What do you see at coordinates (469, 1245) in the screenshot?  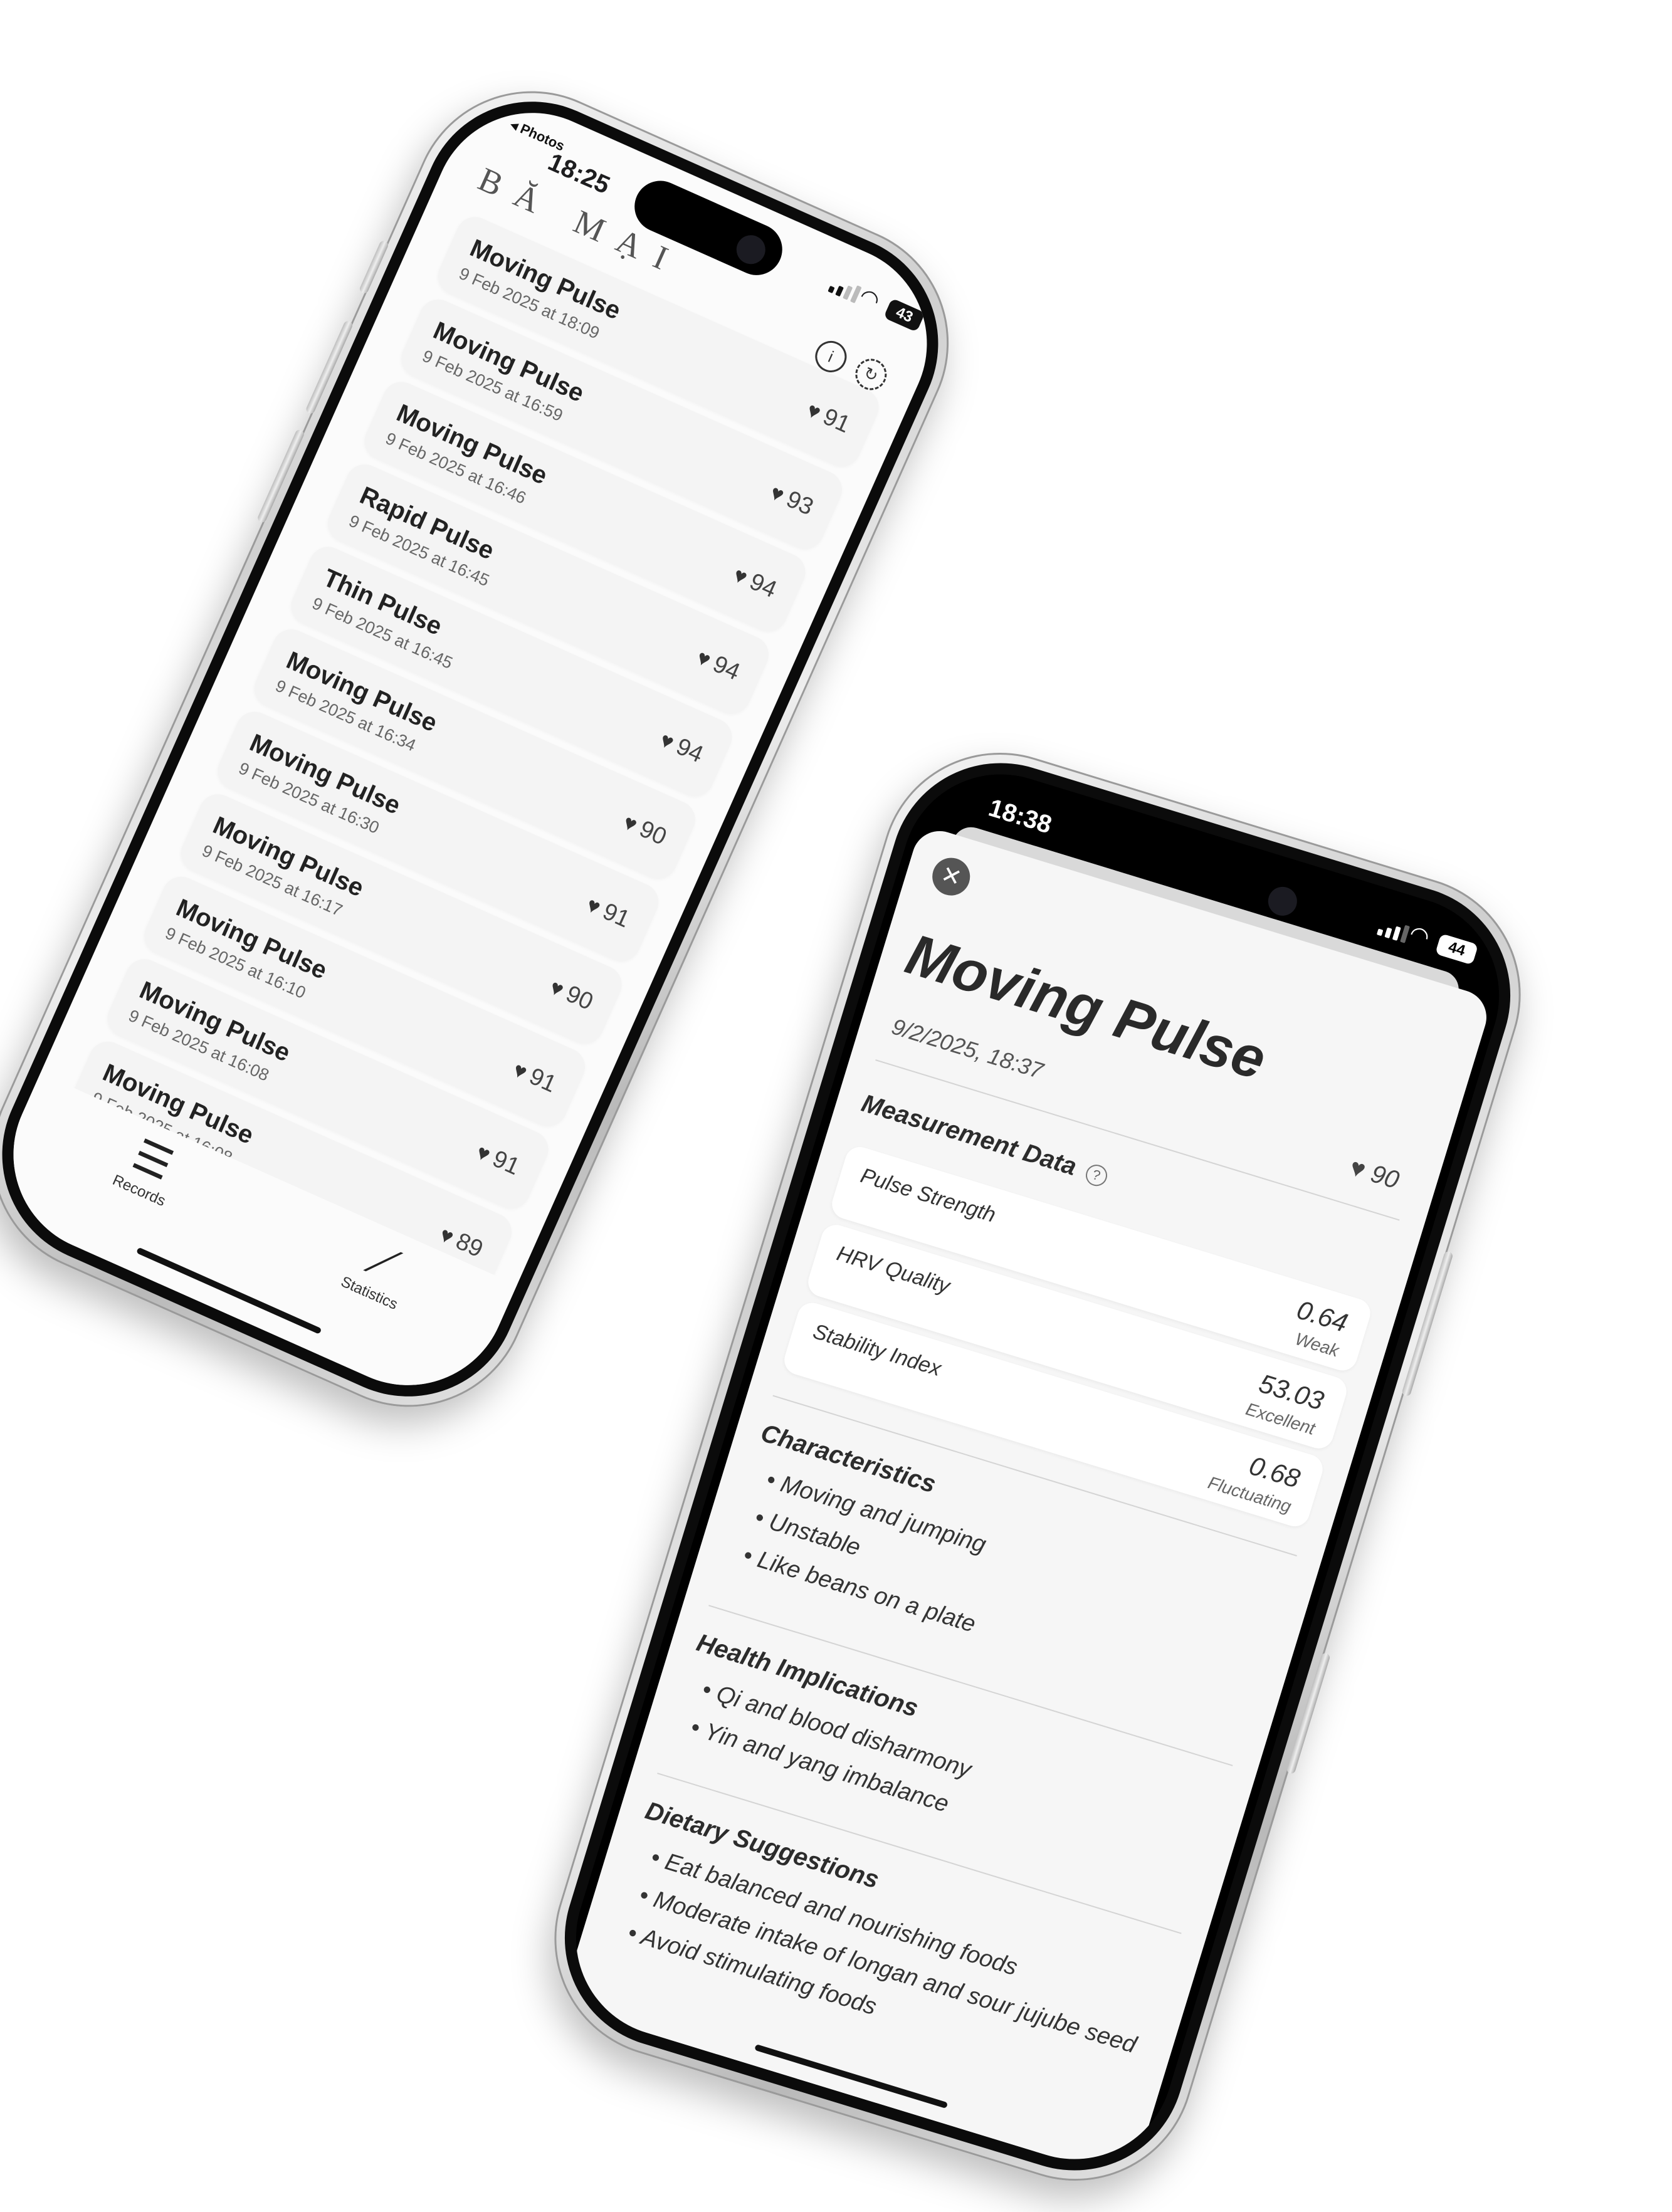 I see `record-bpm-value: 89` at bounding box center [469, 1245].